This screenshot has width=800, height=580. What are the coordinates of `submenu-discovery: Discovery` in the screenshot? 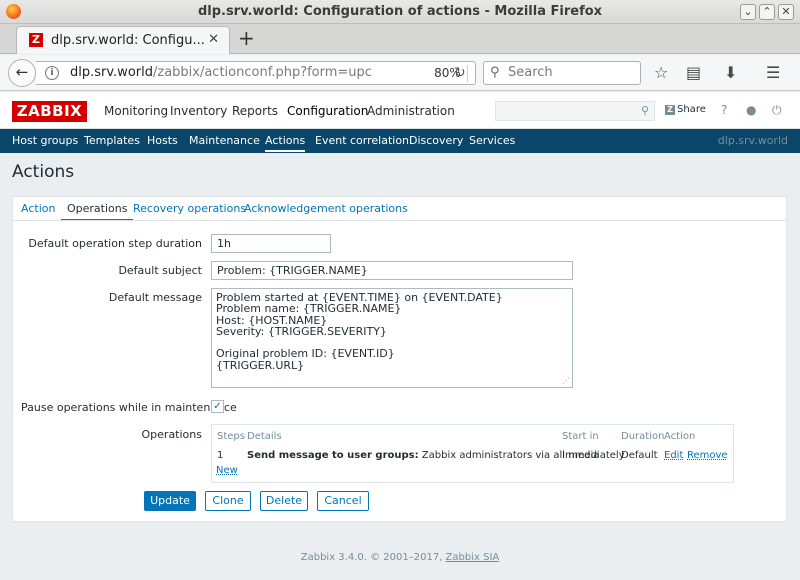 It's located at (436, 140).